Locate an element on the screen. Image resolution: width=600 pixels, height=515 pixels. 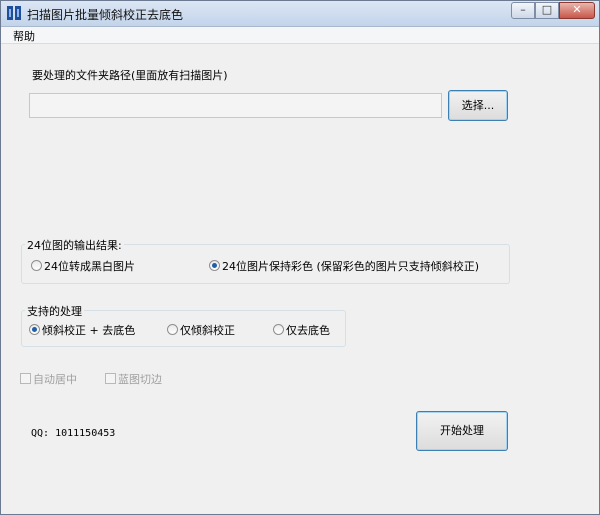
radio-convert-bw is located at coordinates (36, 265).